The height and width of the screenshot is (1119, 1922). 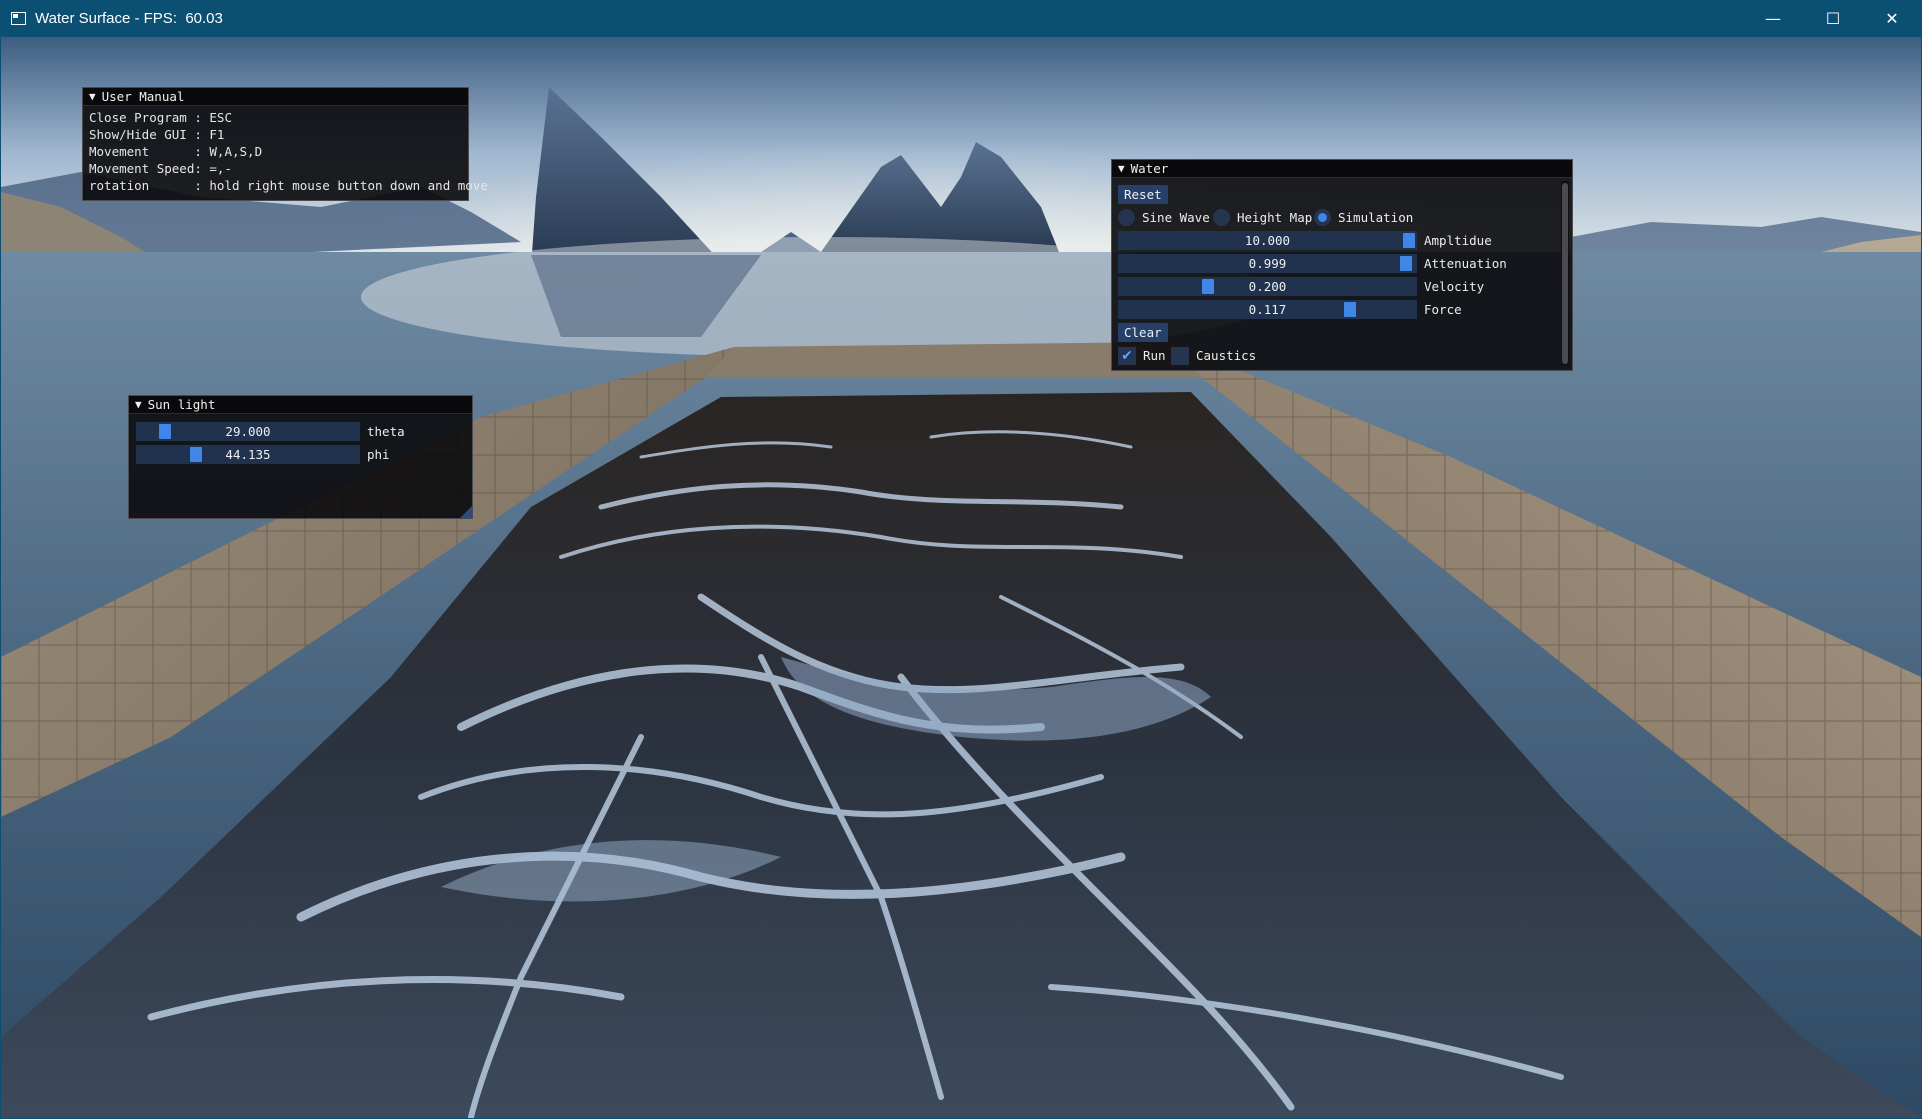 I want to click on slider-value: 44.135, so click(x=248, y=454).